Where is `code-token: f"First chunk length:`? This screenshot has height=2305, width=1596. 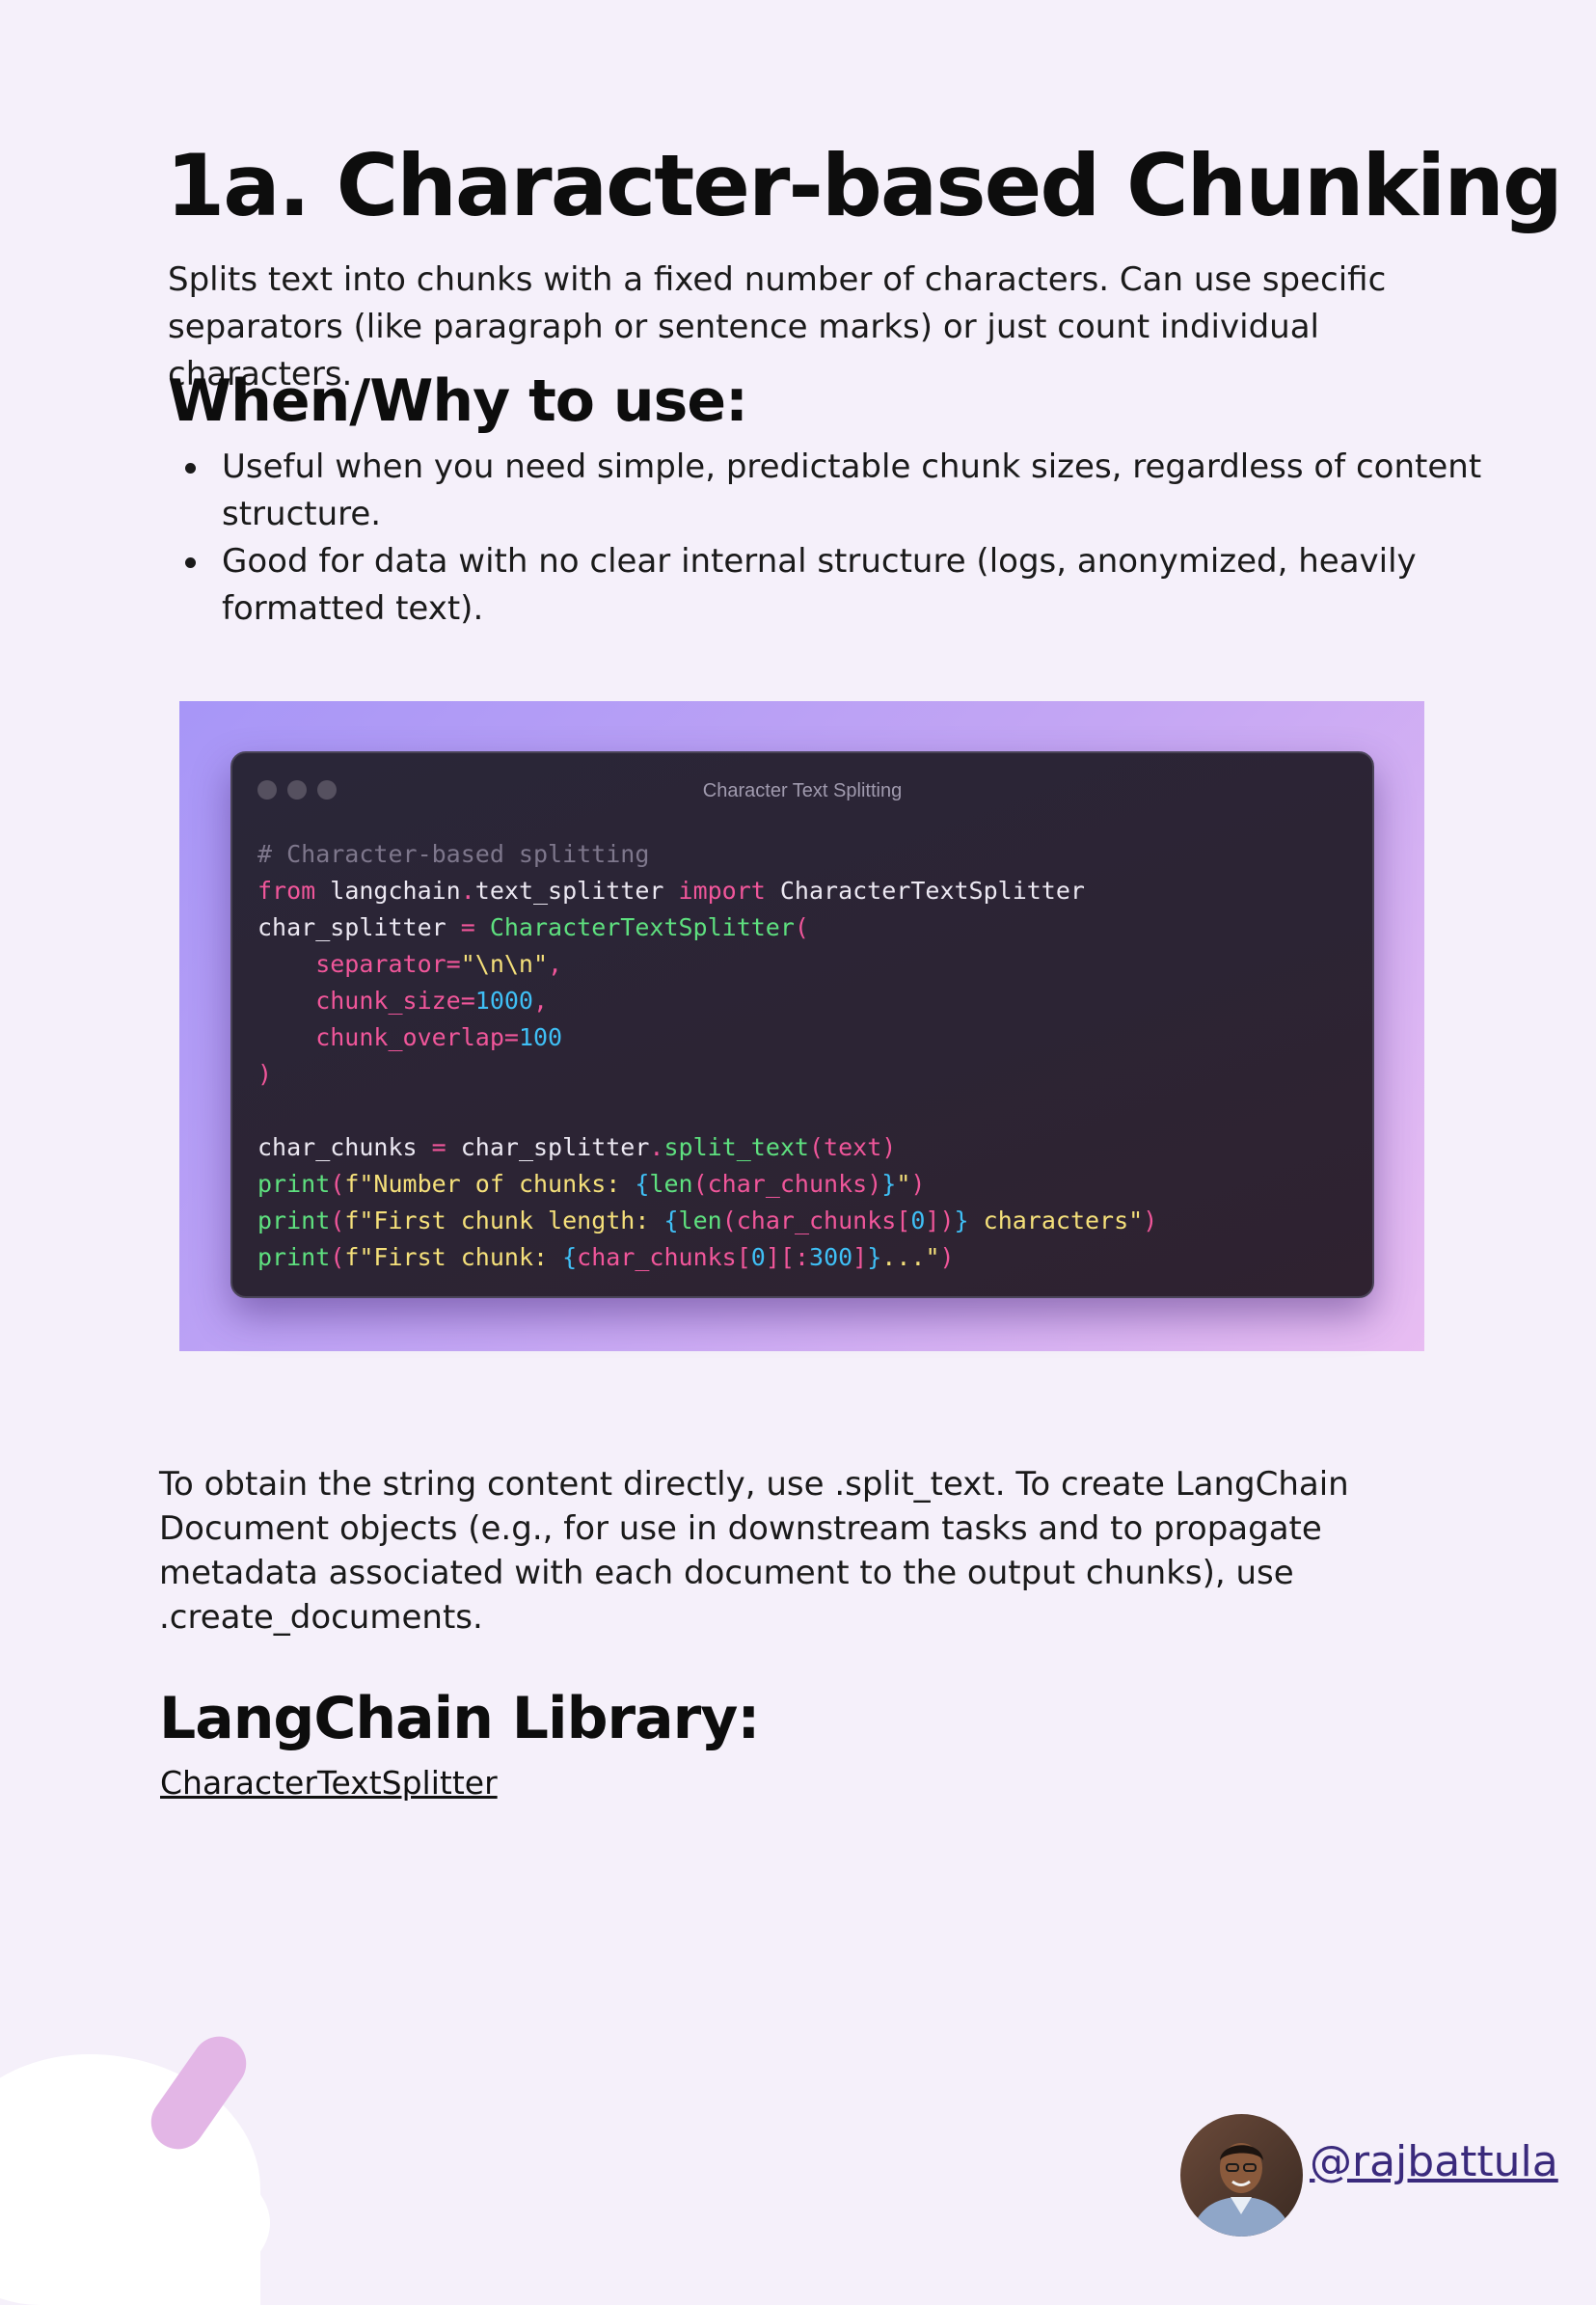 code-token: f"First chunk length: is located at coordinates (504, 1221).